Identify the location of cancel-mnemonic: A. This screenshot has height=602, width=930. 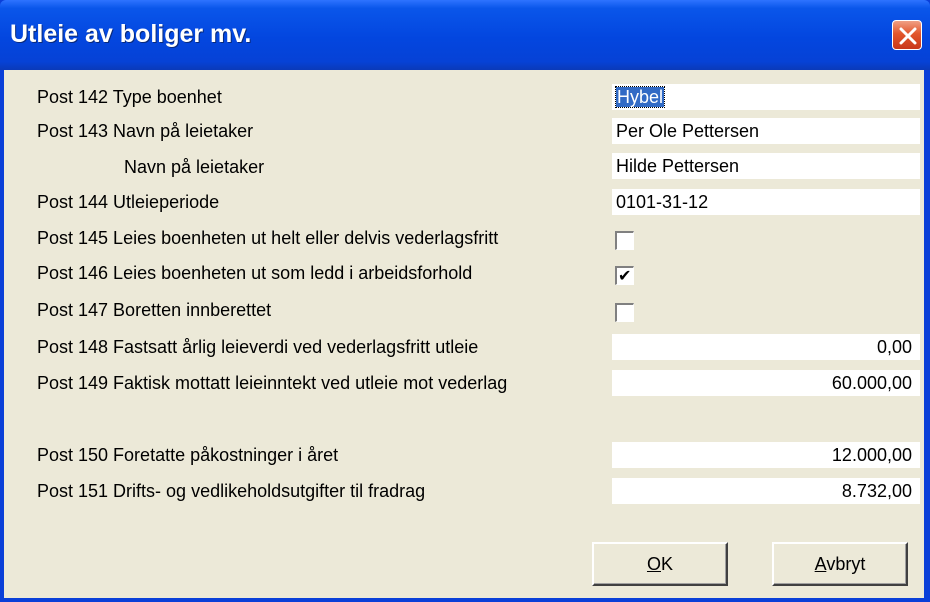
(820, 564).